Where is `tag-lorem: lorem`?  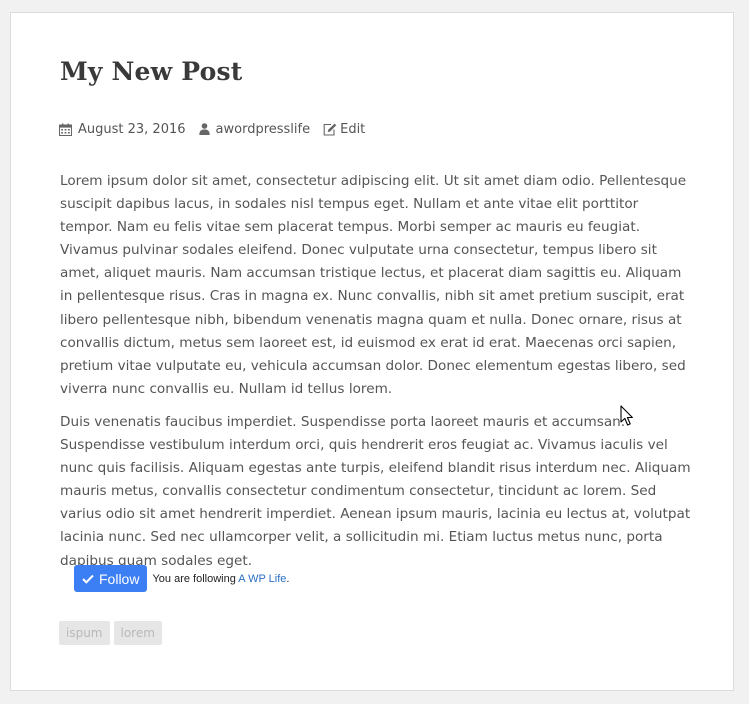 tag-lorem: lorem is located at coordinates (137, 633).